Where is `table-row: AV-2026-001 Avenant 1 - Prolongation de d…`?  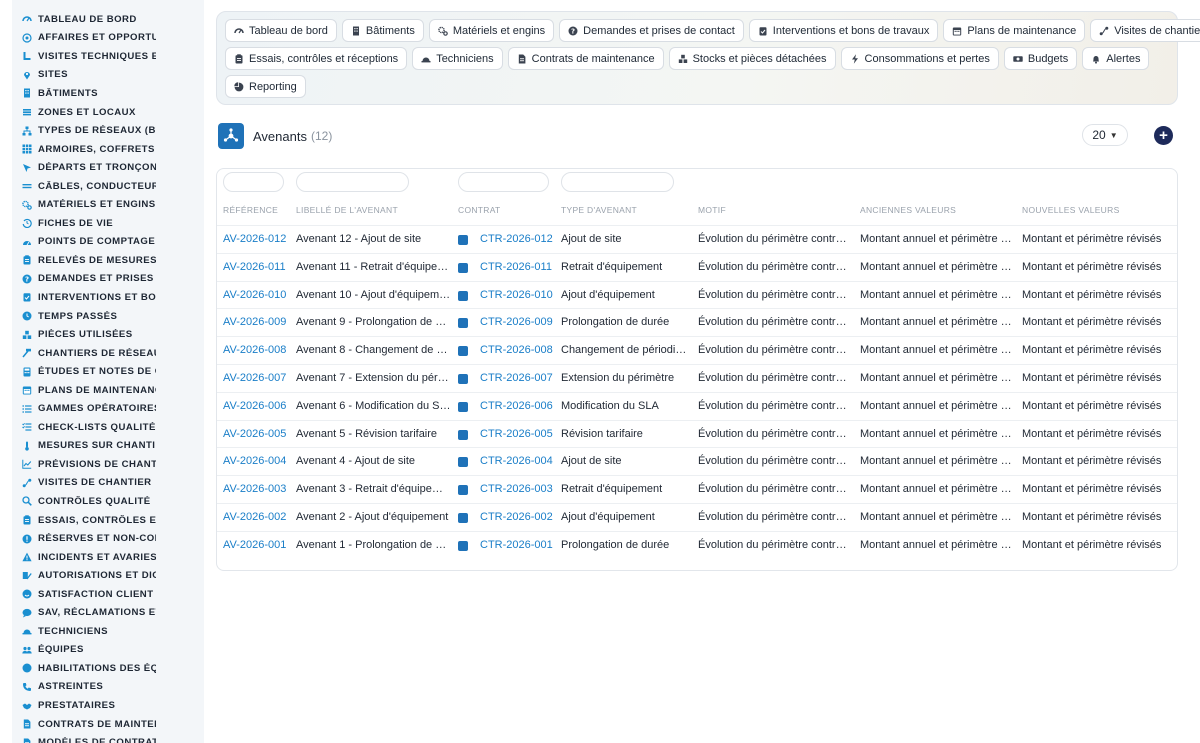
table-row: AV-2026-001 Avenant 1 - Prolongation de d… is located at coordinates (697, 545).